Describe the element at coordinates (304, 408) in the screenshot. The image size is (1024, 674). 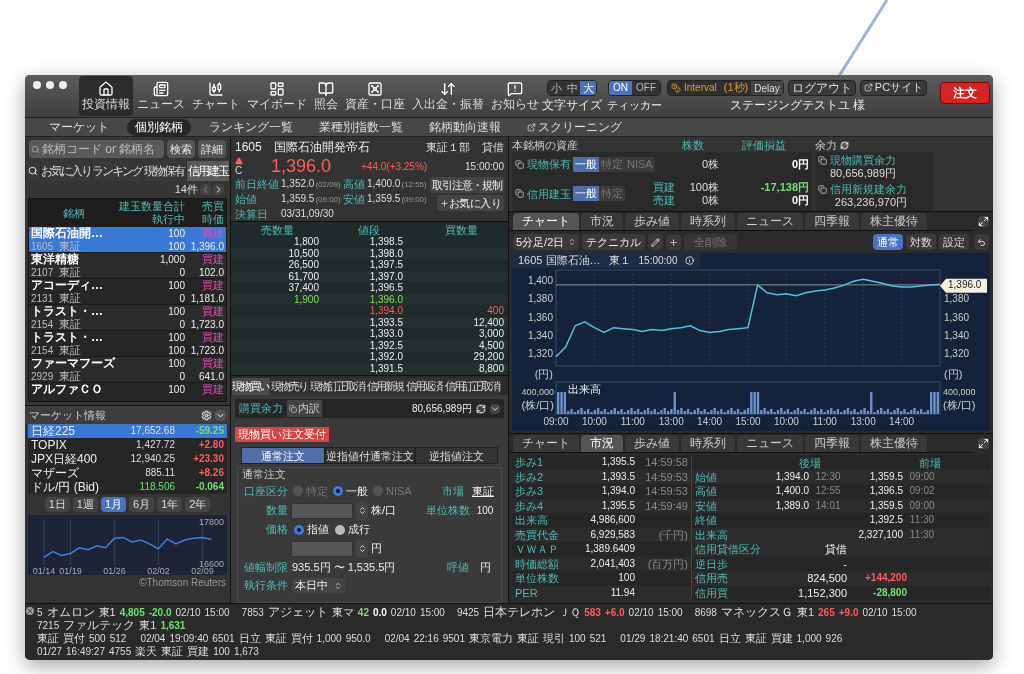
I see `breakdown-button: 内訳` at that location.